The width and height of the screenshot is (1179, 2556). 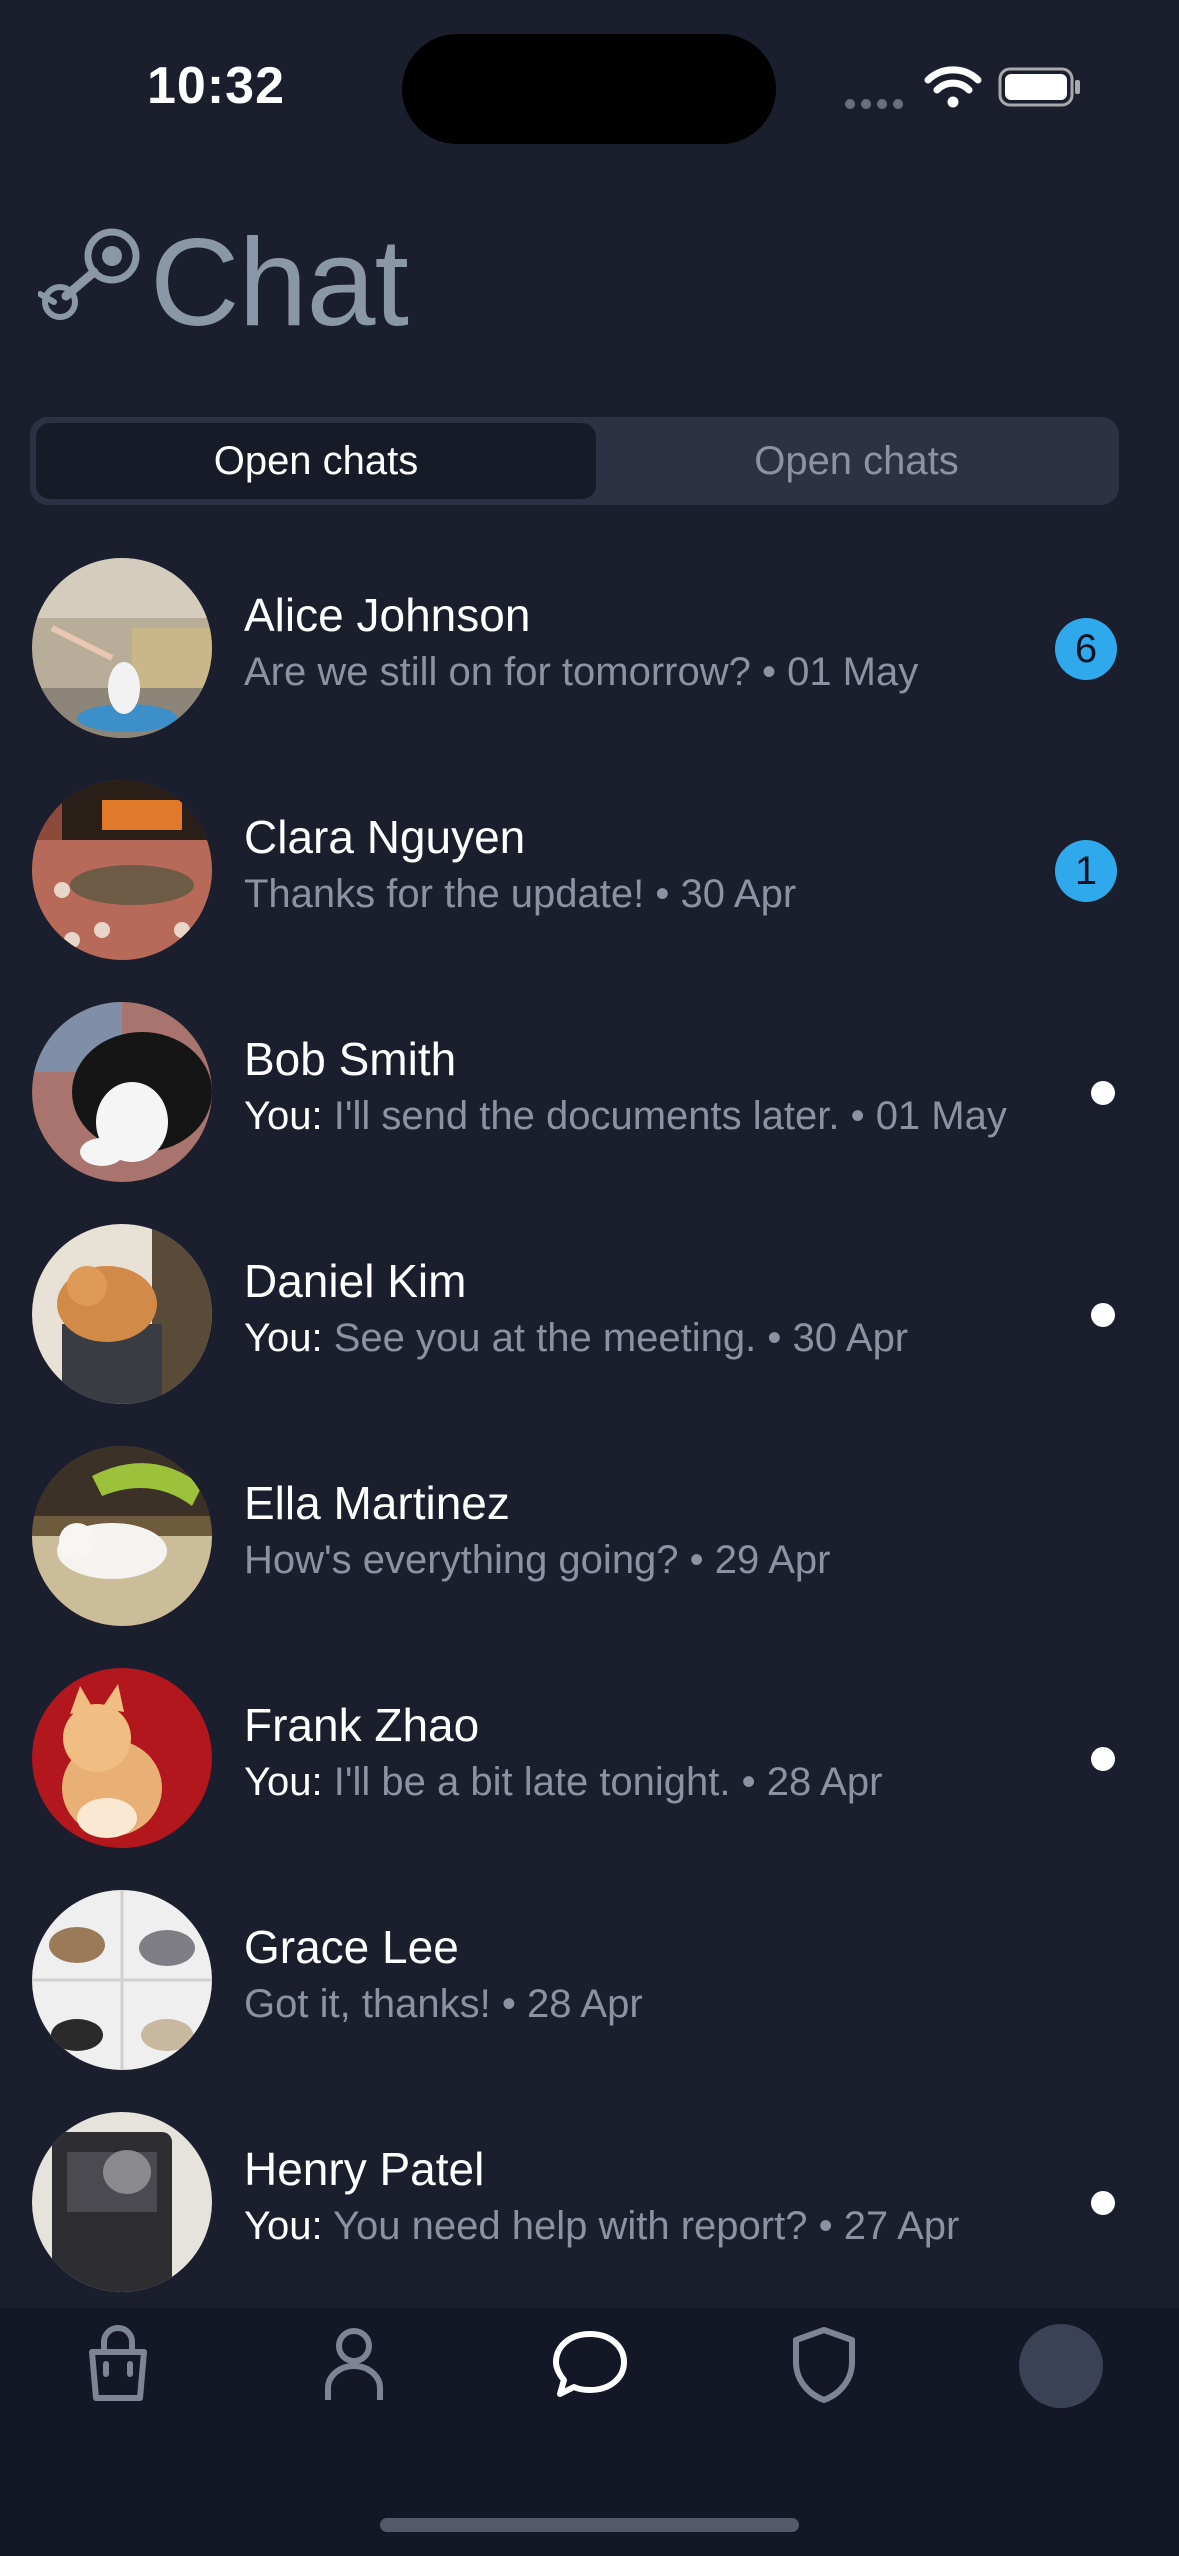 I want to click on status-time: 10:32, so click(x=216, y=86).